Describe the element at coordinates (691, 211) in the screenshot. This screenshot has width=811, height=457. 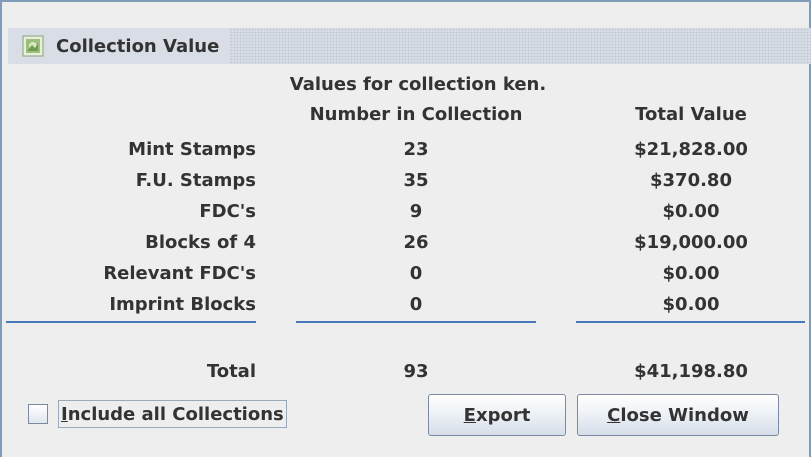
I see `row-value-fdcs: $0.00` at that location.